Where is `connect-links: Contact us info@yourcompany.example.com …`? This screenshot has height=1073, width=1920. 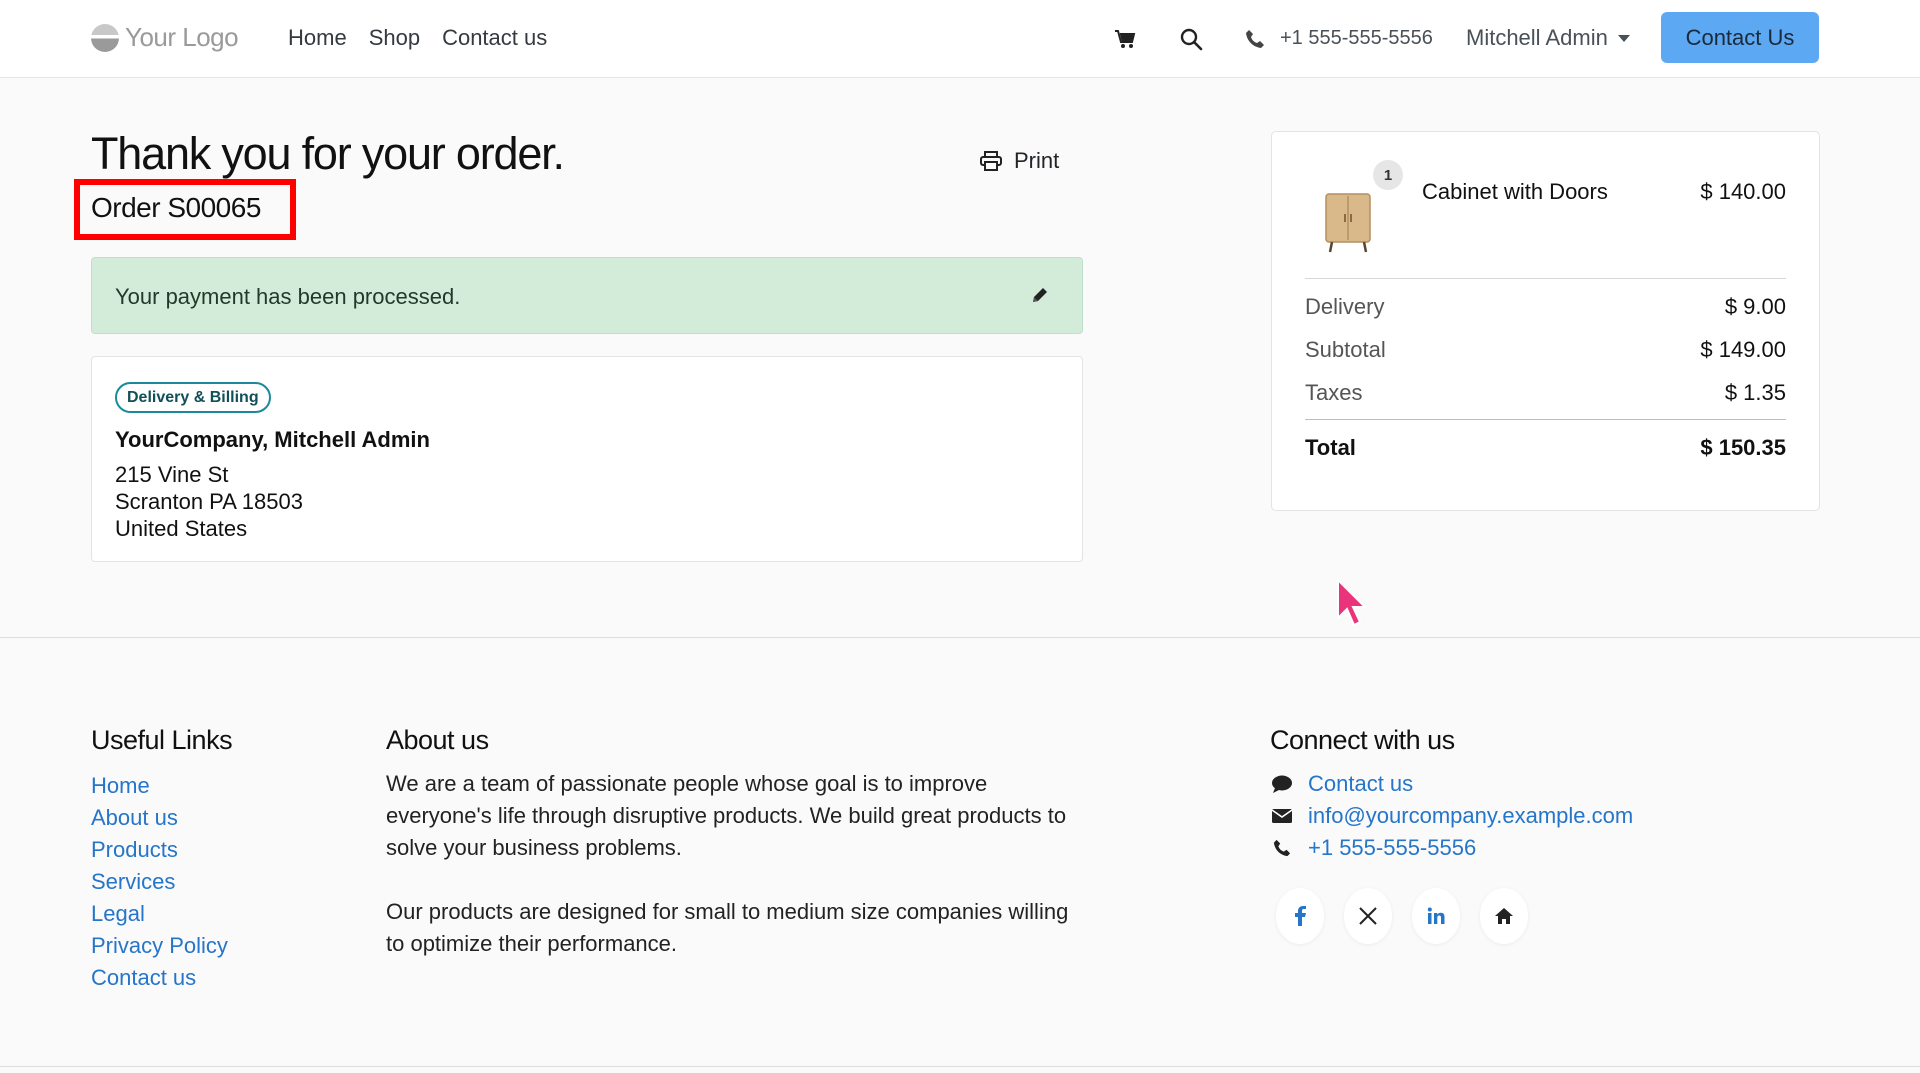 connect-links: Contact us info@yourcompany.example.com … is located at coordinates (1451, 816).